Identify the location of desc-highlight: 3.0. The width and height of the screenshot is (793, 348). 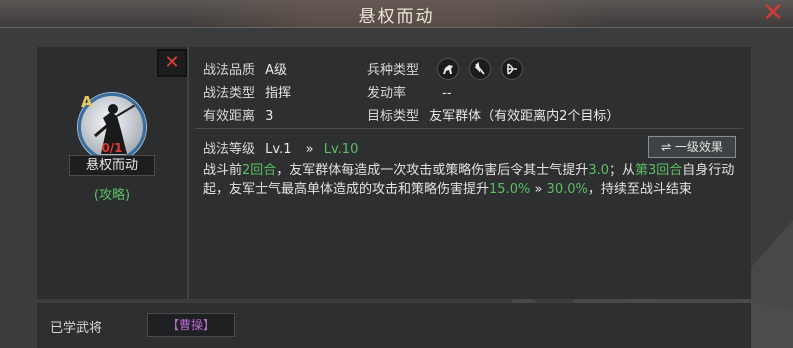
(598, 170).